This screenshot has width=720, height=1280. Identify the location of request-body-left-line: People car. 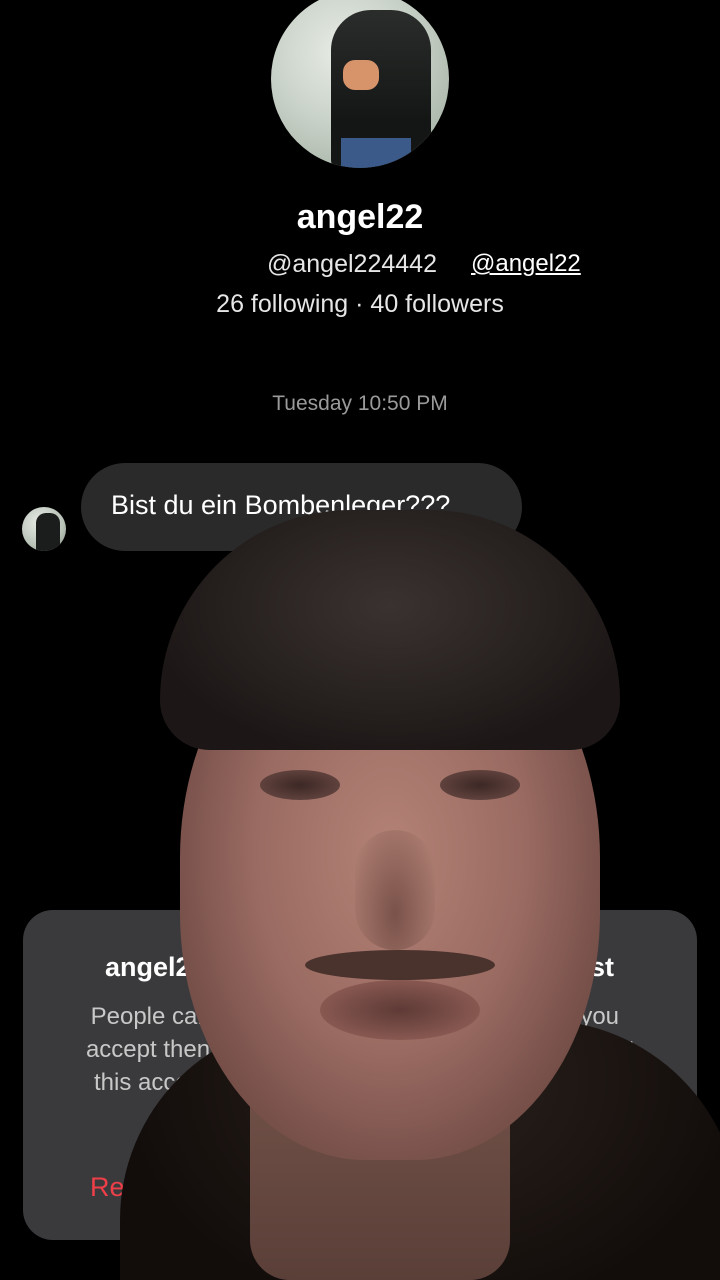
(148, 1016).